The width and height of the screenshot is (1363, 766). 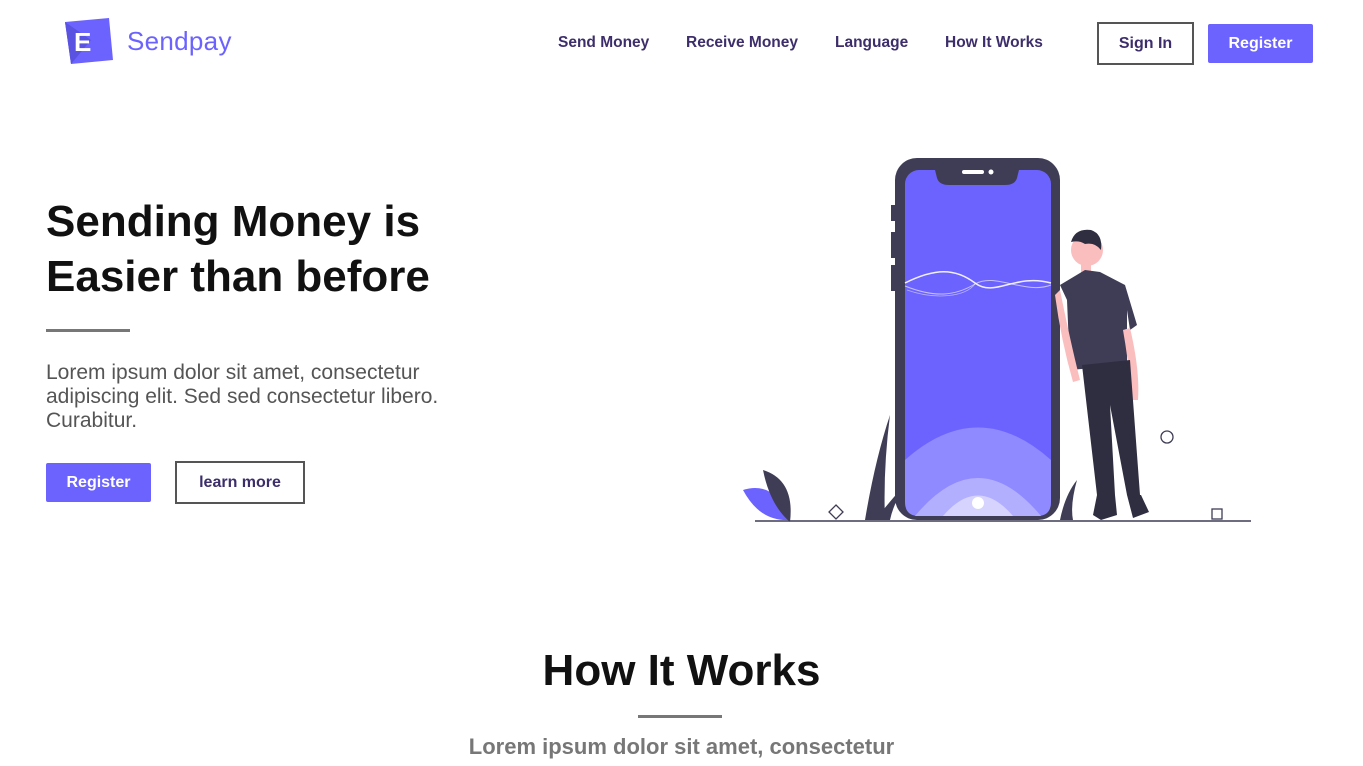 What do you see at coordinates (1217, 514) in the screenshot?
I see `square-shape` at bounding box center [1217, 514].